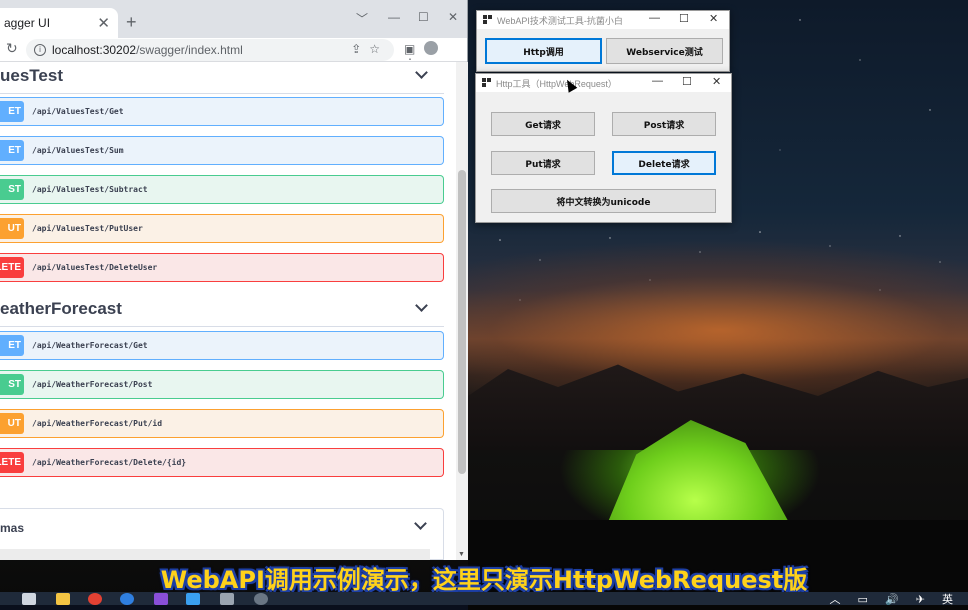 Image resolution: width=968 pixels, height=610 pixels. I want to click on reload-icon: ↻, so click(12, 48).